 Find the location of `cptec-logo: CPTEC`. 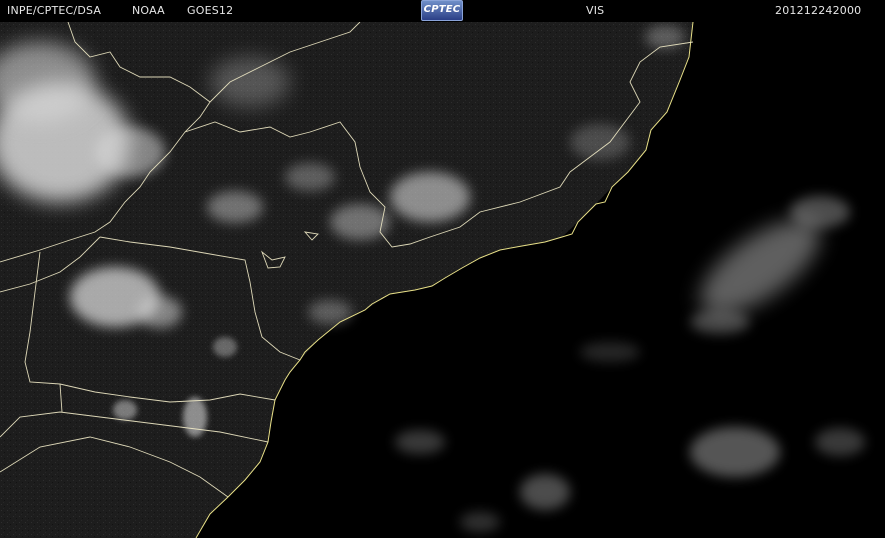

cptec-logo: CPTEC is located at coordinates (442, 10).